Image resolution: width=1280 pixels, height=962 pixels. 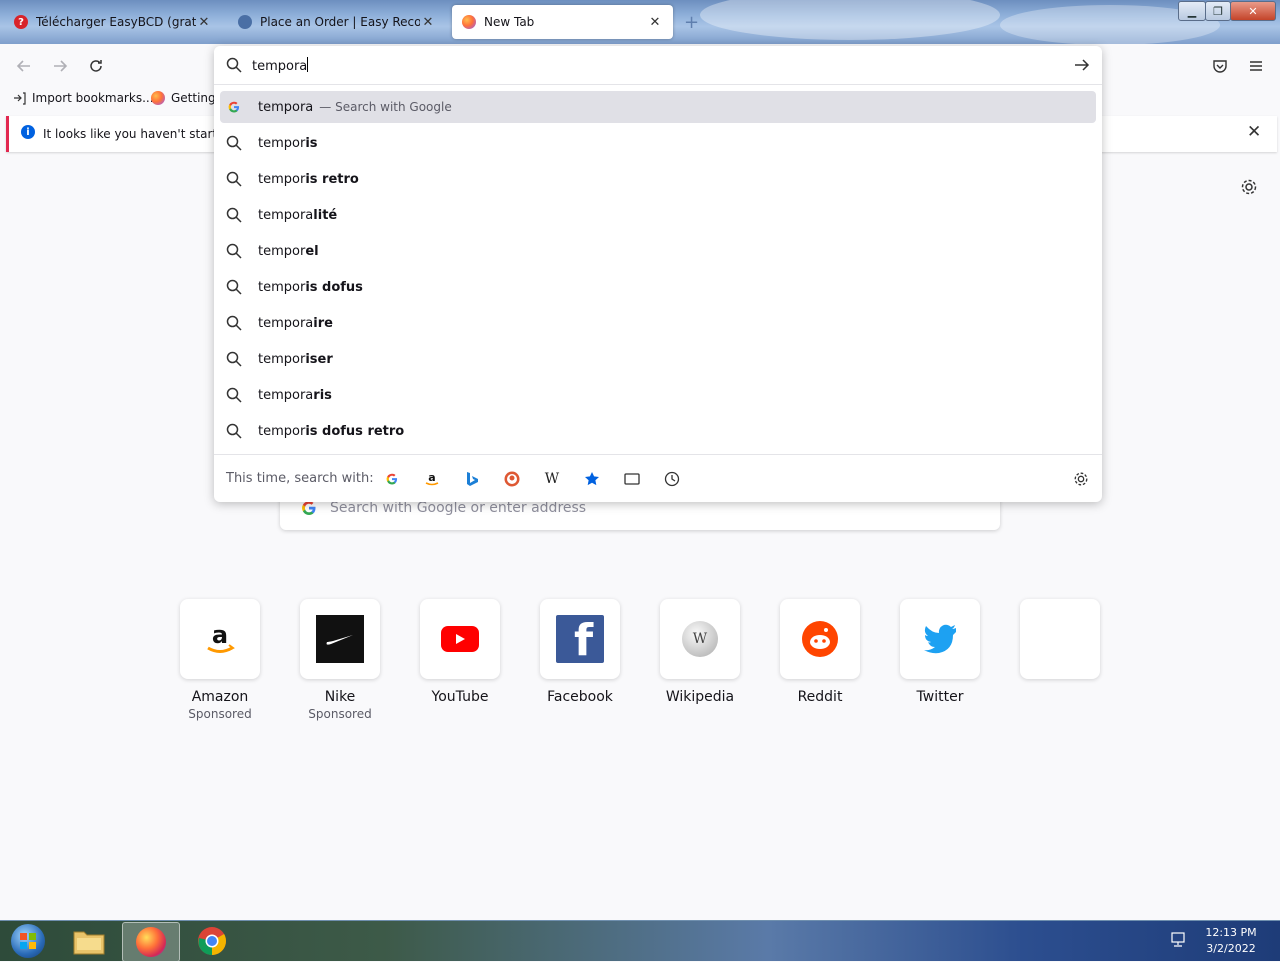 What do you see at coordinates (658, 359) in the screenshot?
I see `search-suggestion-row: temporiser` at bounding box center [658, 359].